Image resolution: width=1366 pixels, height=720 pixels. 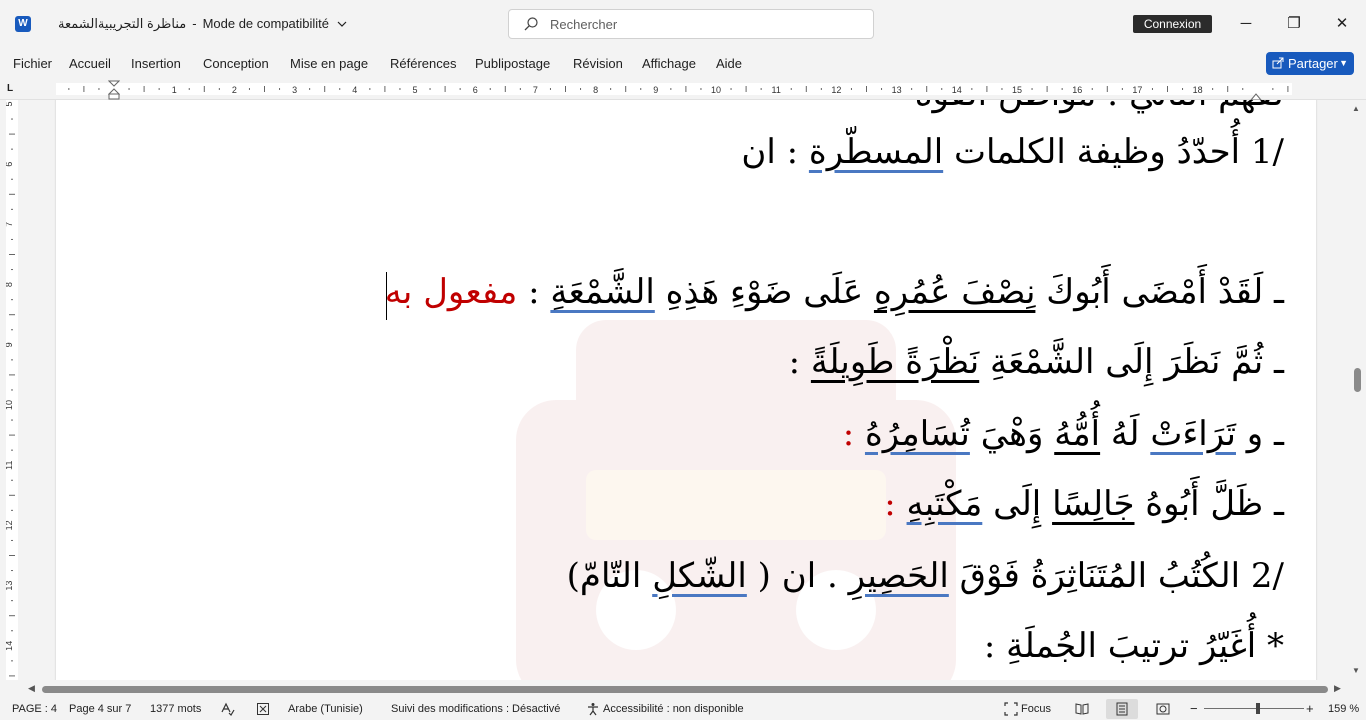 I want to click on horizontal-ruler: L 1 2 3 4 5 6 7 8 9 10 11 12 13 14 15 16 17 18, so click(x=683, y=90).